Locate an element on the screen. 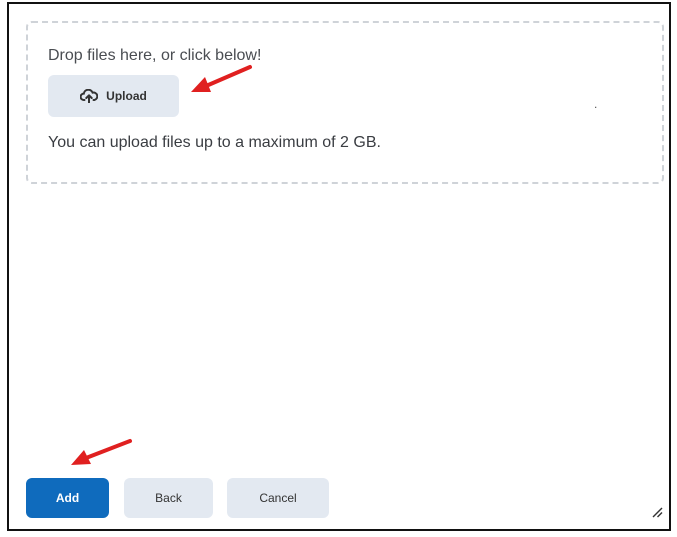  resize-handle-icon is located at coordinates (656, 513).